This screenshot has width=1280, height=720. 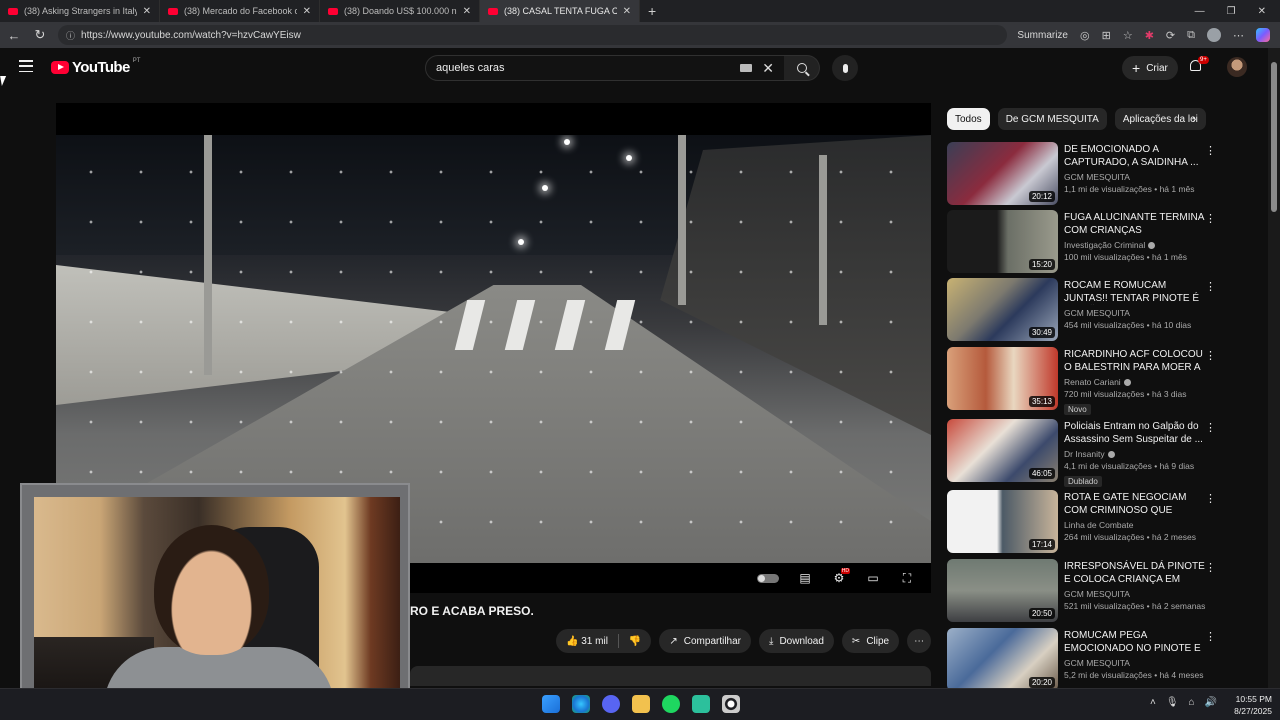 What do you see at coordinates (873, 578) in the screenshot?
I see `theater-mode-icon: ▭` at bounding box center [873, 578].